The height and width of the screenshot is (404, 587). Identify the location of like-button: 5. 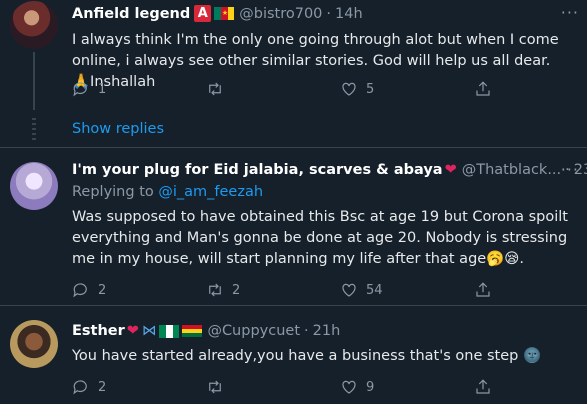
(407, 89).